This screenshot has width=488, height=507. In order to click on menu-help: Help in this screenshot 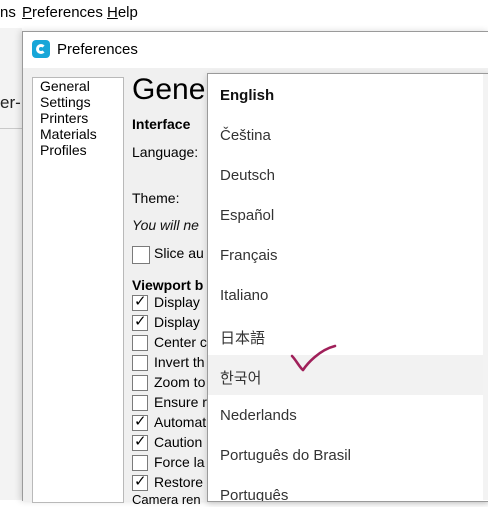, I will do `click(122, 12)`.